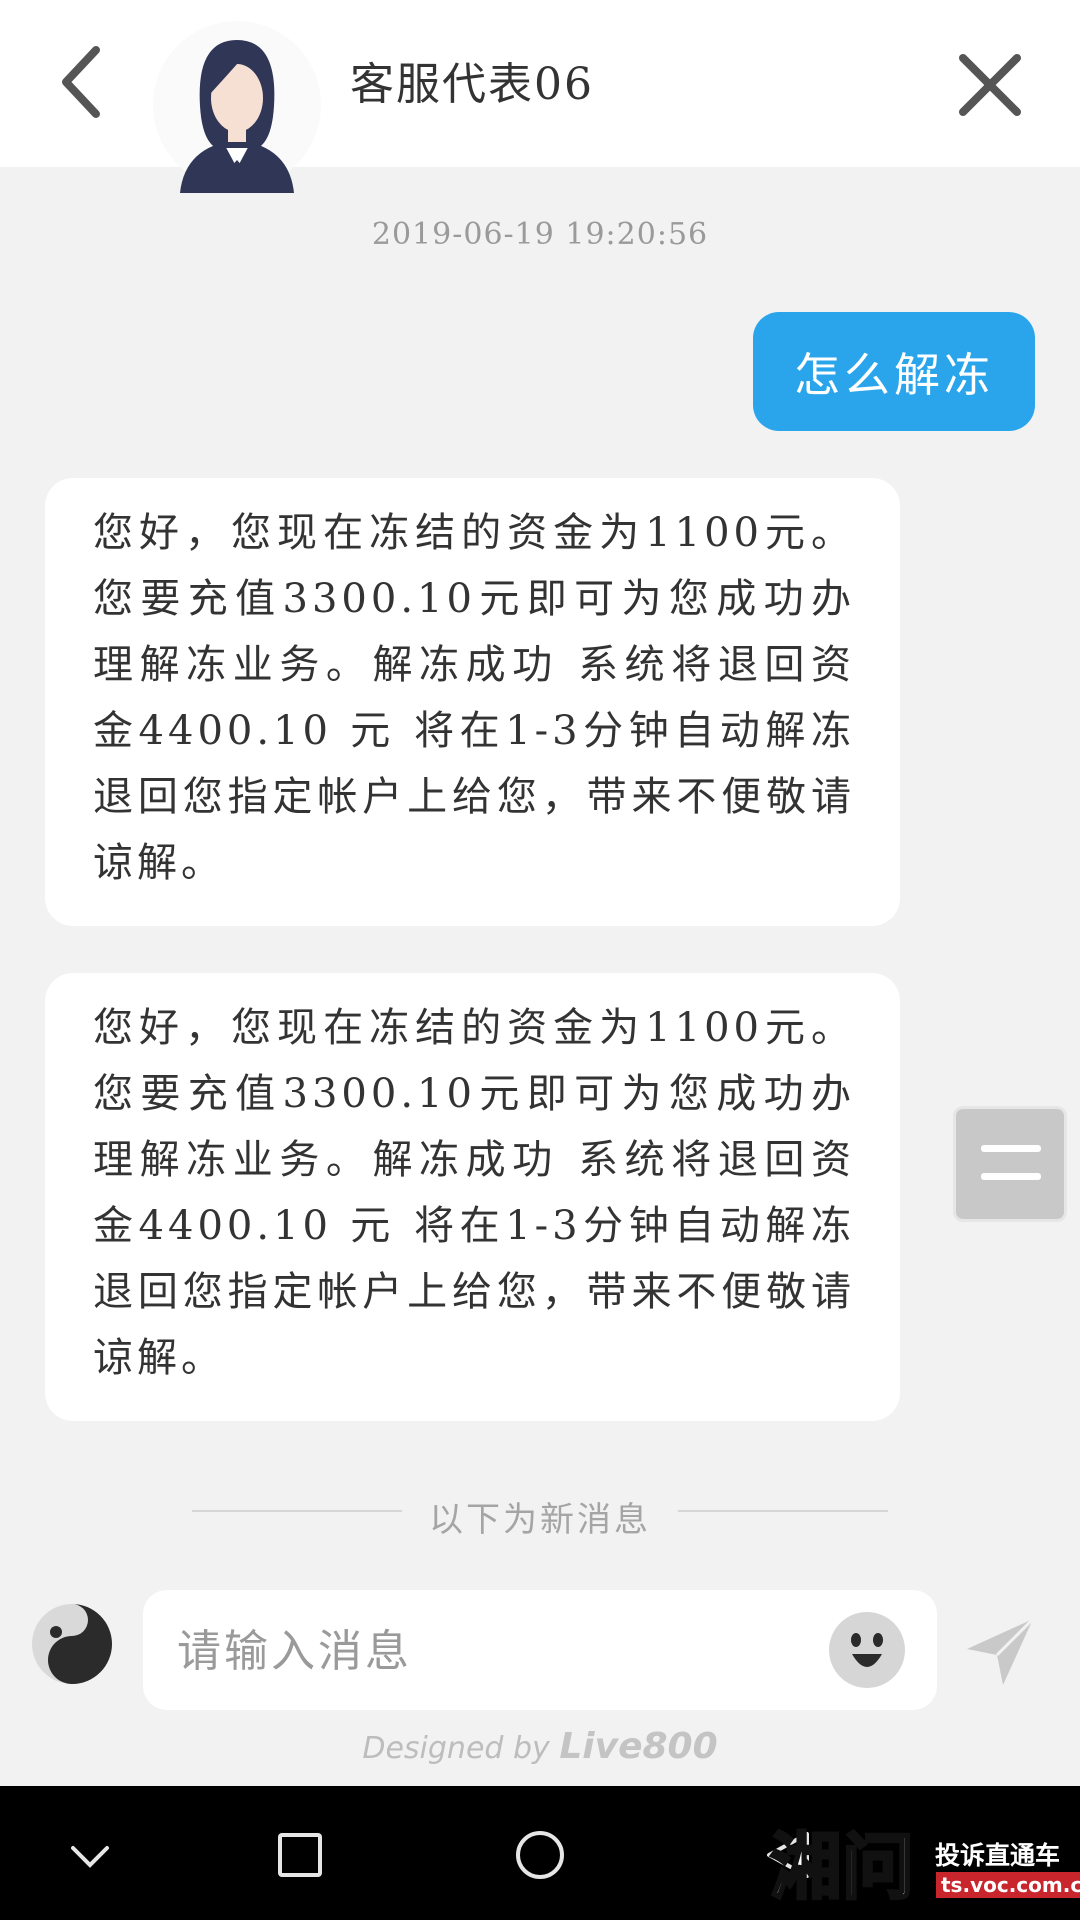 The height and width of the screenshot is (1920, 1080). Describe the element at coordinates (841, 1867) in the screenshot. I see `watermark-logo: 湘问` at that location.